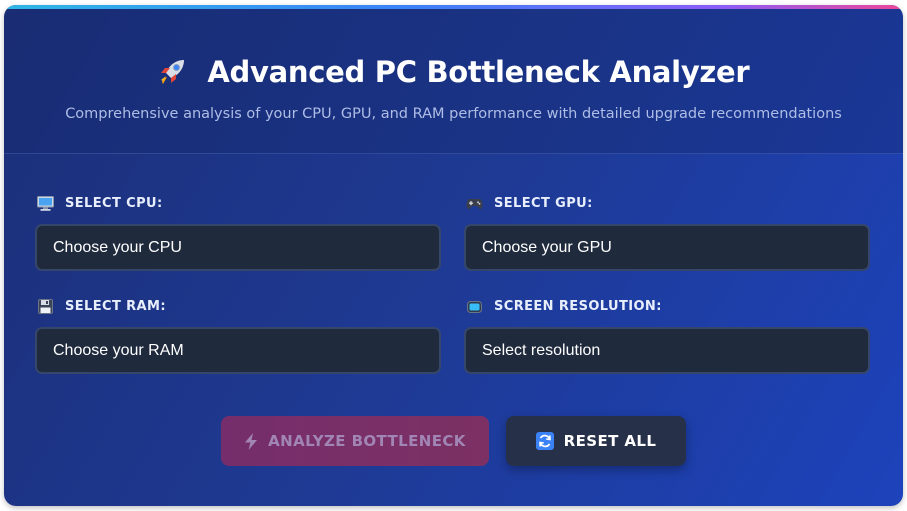  Describe the element at coordinates (474, 306) in the screenshot. I see `screen-icon` at that location.